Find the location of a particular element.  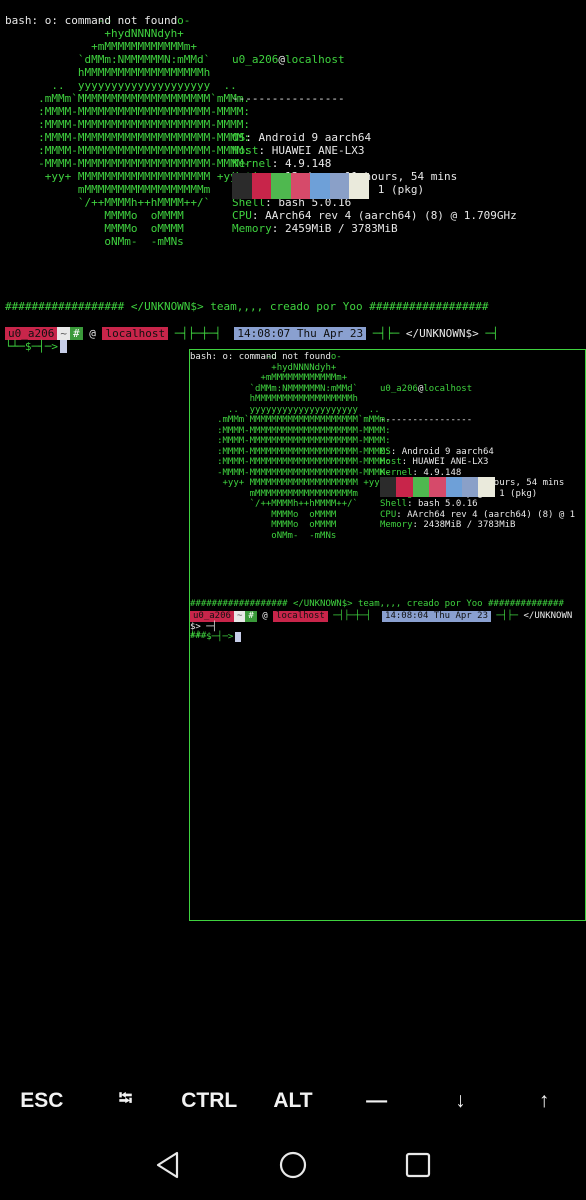

home-icon is located at coordinates (293, 1165).